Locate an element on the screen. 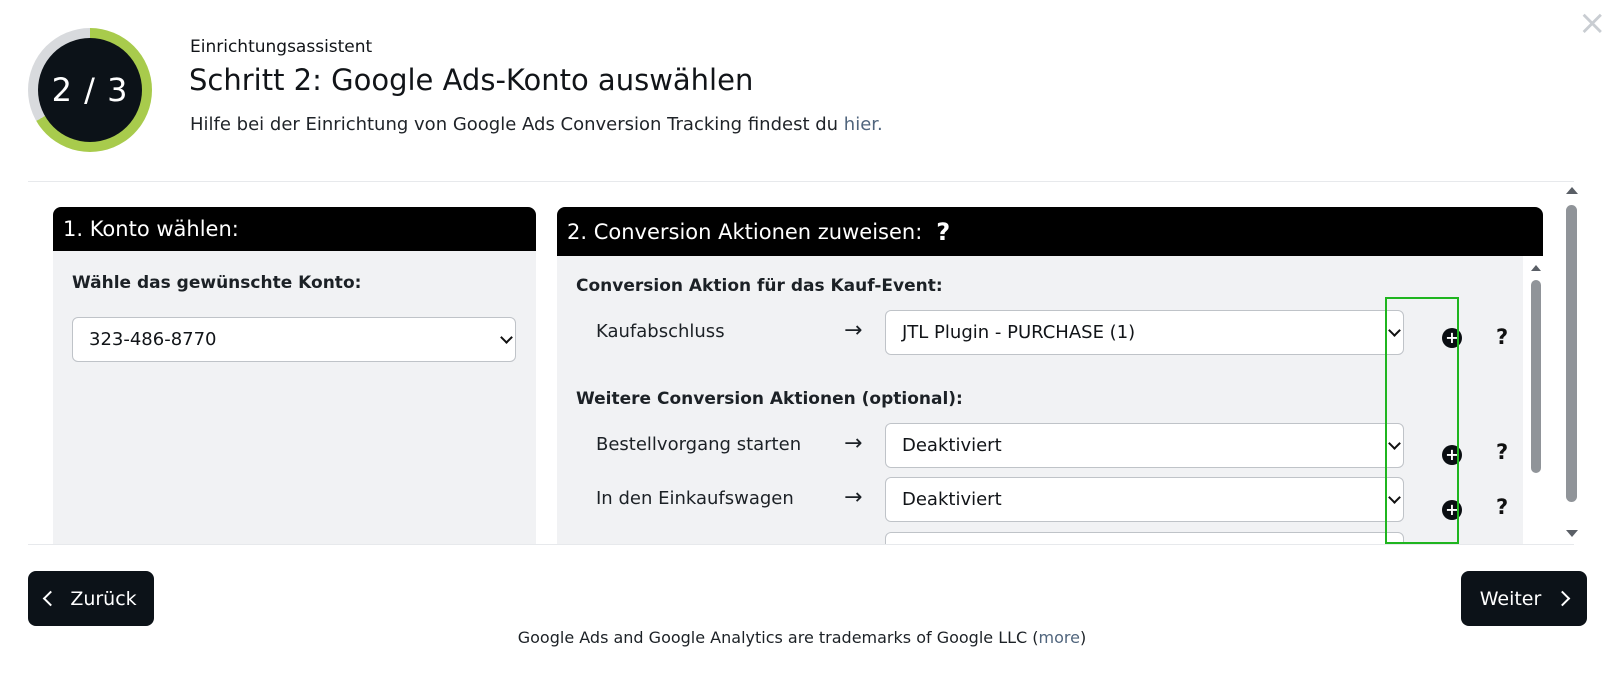  account-panel-body: Wähle das gewünschte Konto: 323-486-8770 is located at coordinates (294, 397).